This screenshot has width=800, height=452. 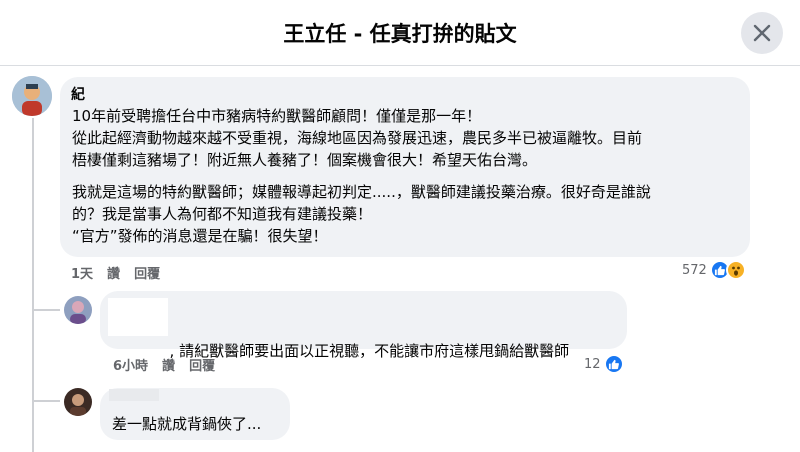 What do you see at coordinates (78, 94) in the screenshot?
I see `comment-author: 紀` at bounding box center [78, 94].